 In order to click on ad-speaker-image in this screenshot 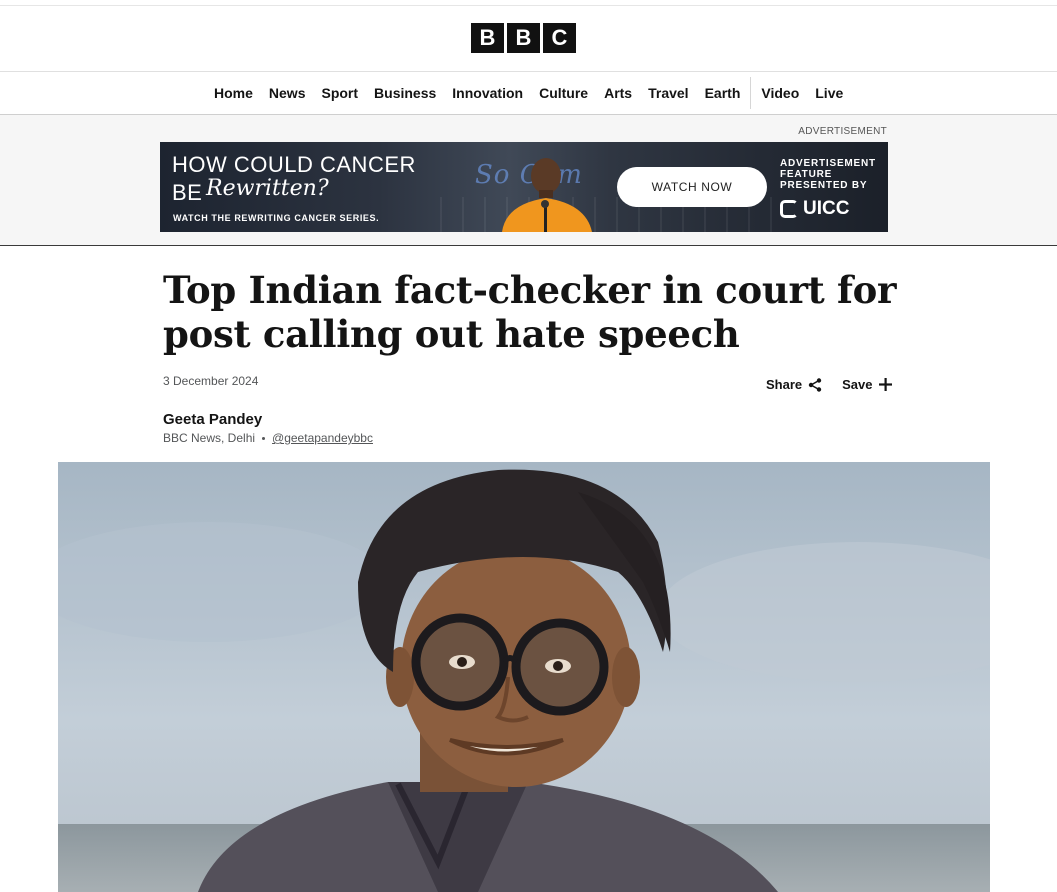, I will do `click(547, 195)`.